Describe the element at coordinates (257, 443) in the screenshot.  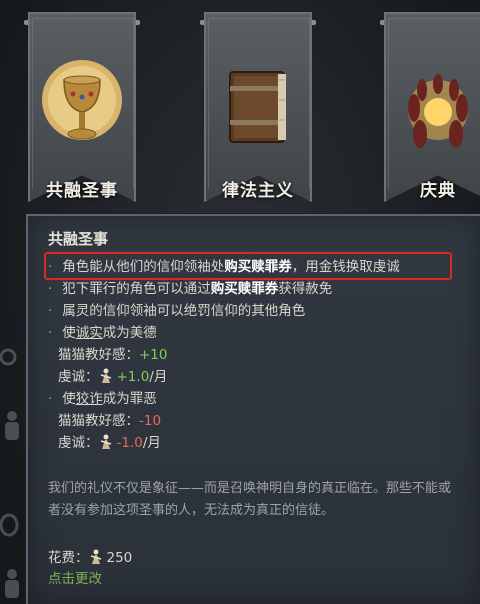
I see `sin-piety-line: 虔诚： -1.0/月` at that location.